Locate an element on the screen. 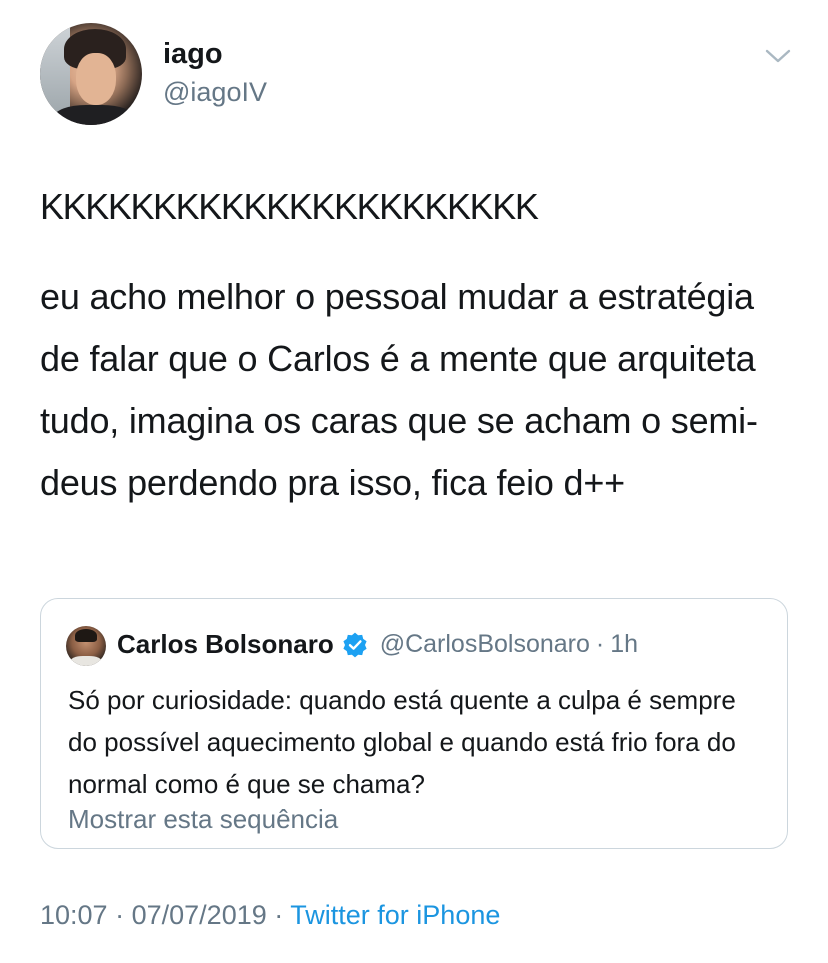 The height and width of the screenshot is (963, 828). verified-badge-icon is located at coordinates (355, 644).